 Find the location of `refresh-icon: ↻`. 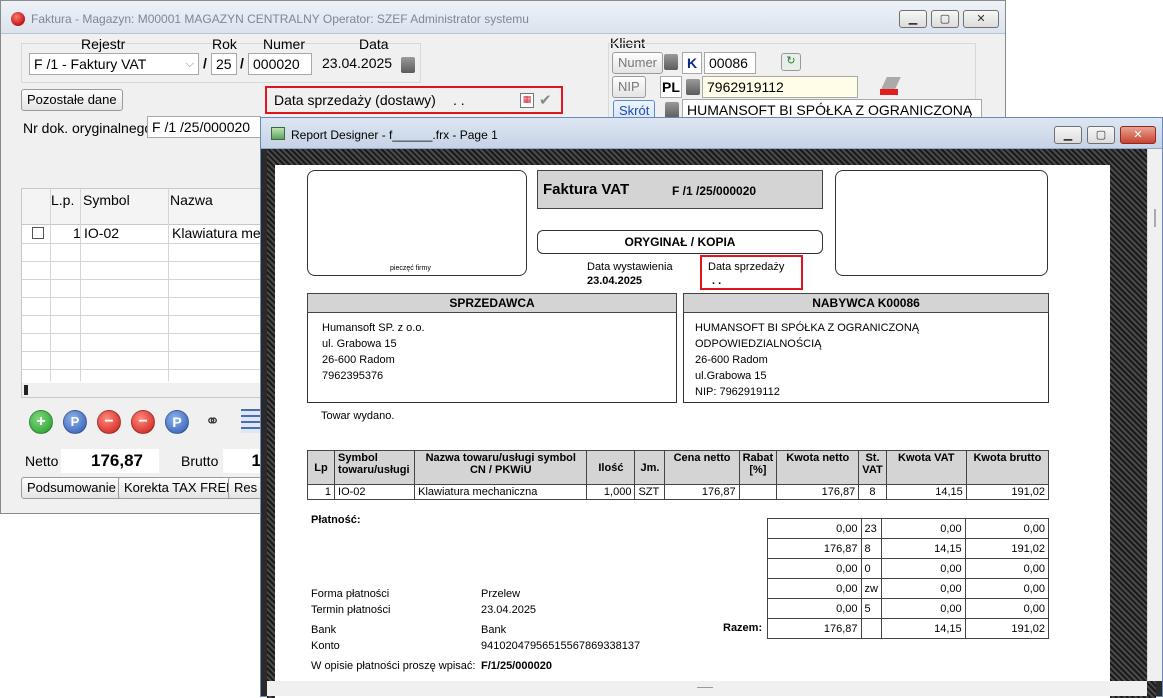

refresh-icon: ↻ is located at coordinates (791, 62).